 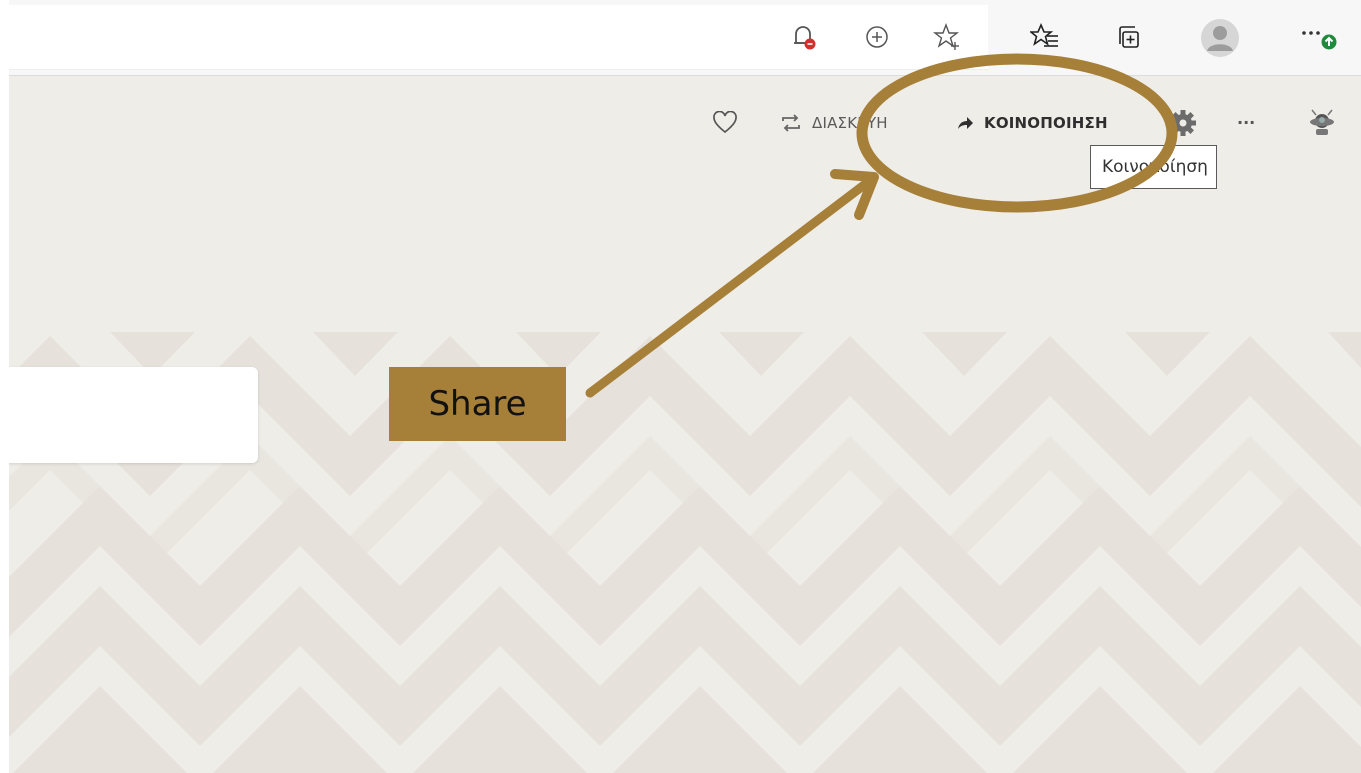 I want to click on share-callout-label: Share, so click(x=477, y=404).